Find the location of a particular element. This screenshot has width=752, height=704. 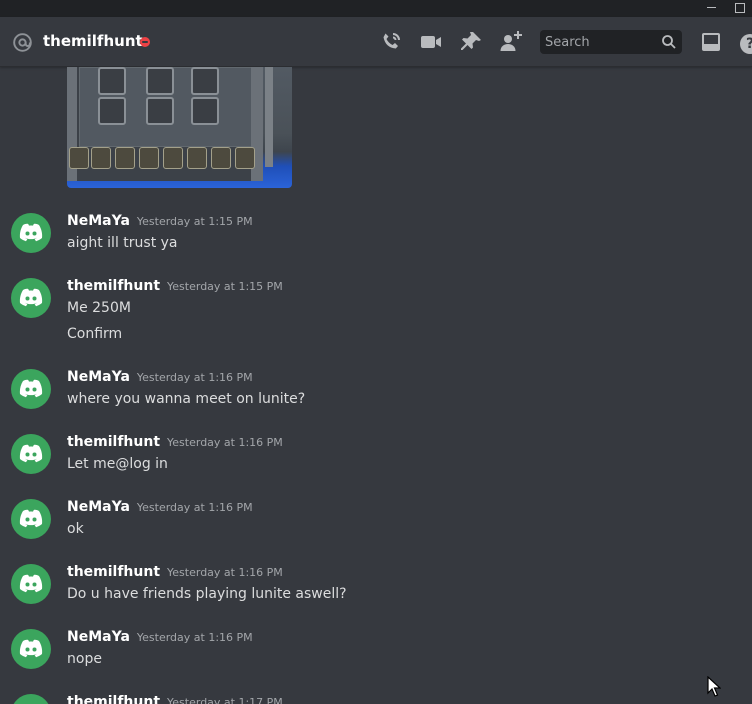

message-header: themilfhunt Yesterday at 1:15 PM is located at coordinates (175, 286).